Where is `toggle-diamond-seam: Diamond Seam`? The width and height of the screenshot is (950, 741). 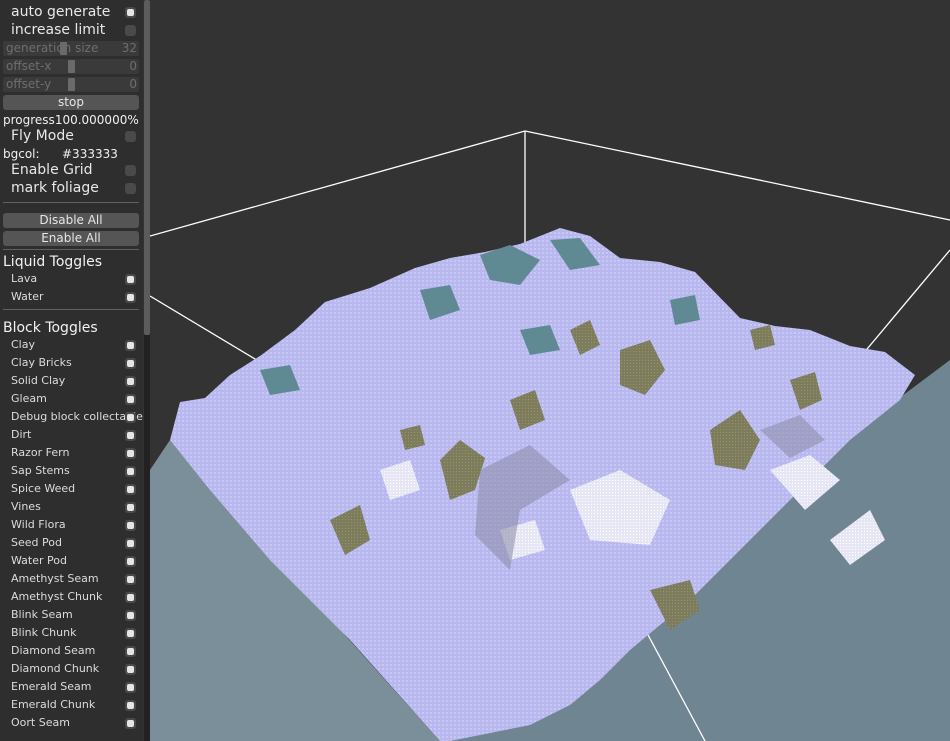
toggle-diamond-seam: Diamond Seam is located at coordinates (71, 651).